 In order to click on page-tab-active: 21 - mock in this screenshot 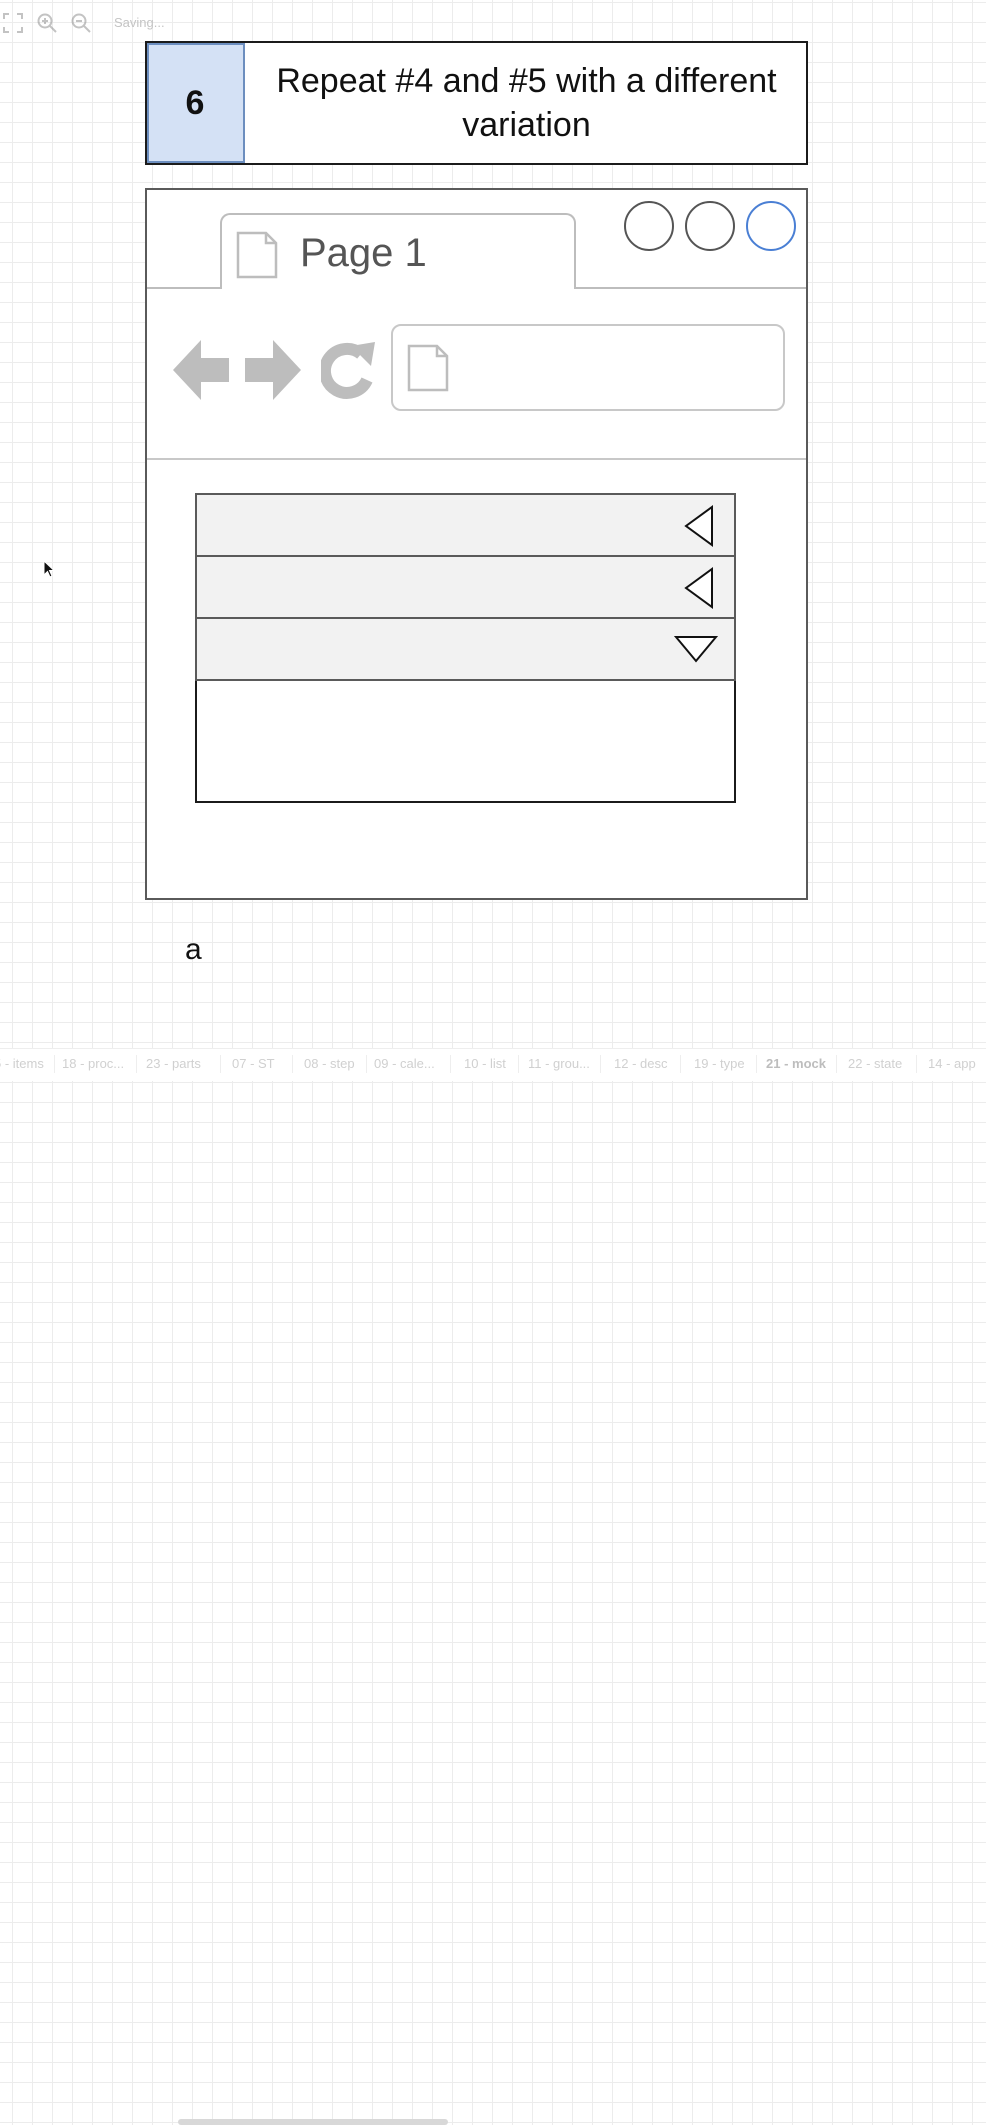, I will do `click(796, 1063)`.